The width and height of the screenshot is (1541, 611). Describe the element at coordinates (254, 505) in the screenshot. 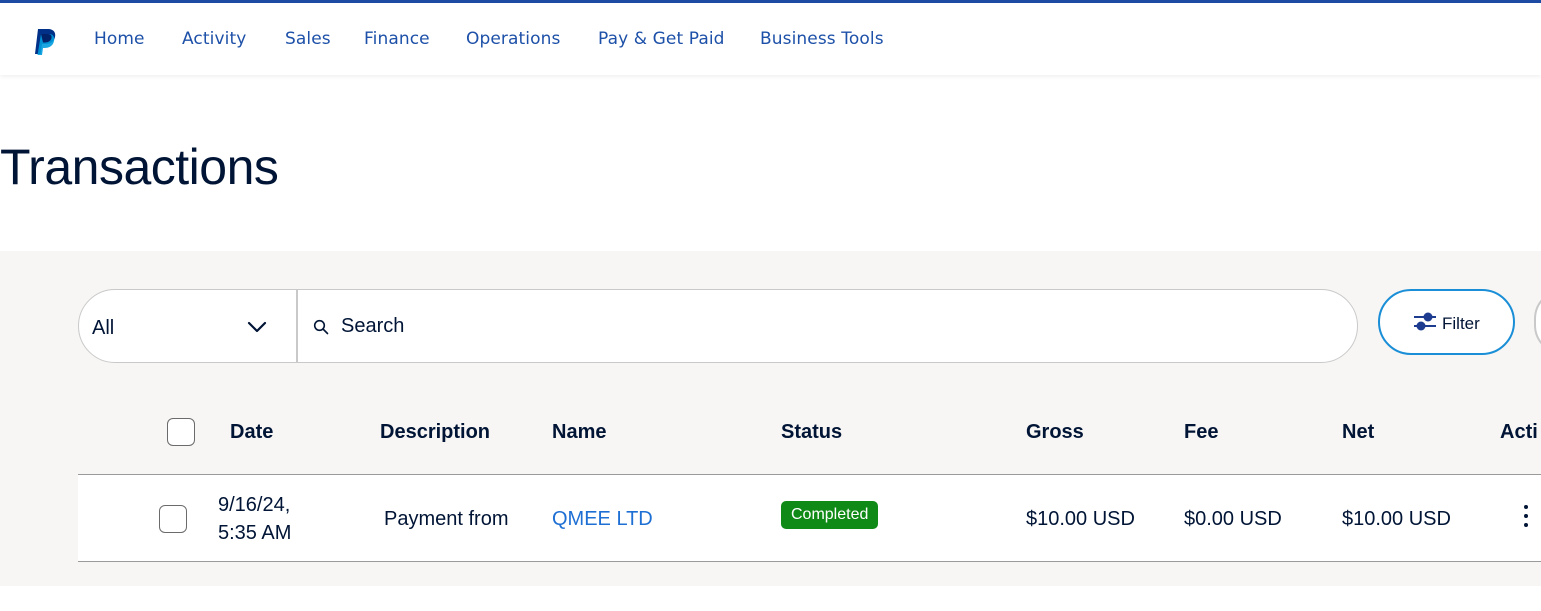

I see `transaction-date-day: 9/16/24,` at that location.